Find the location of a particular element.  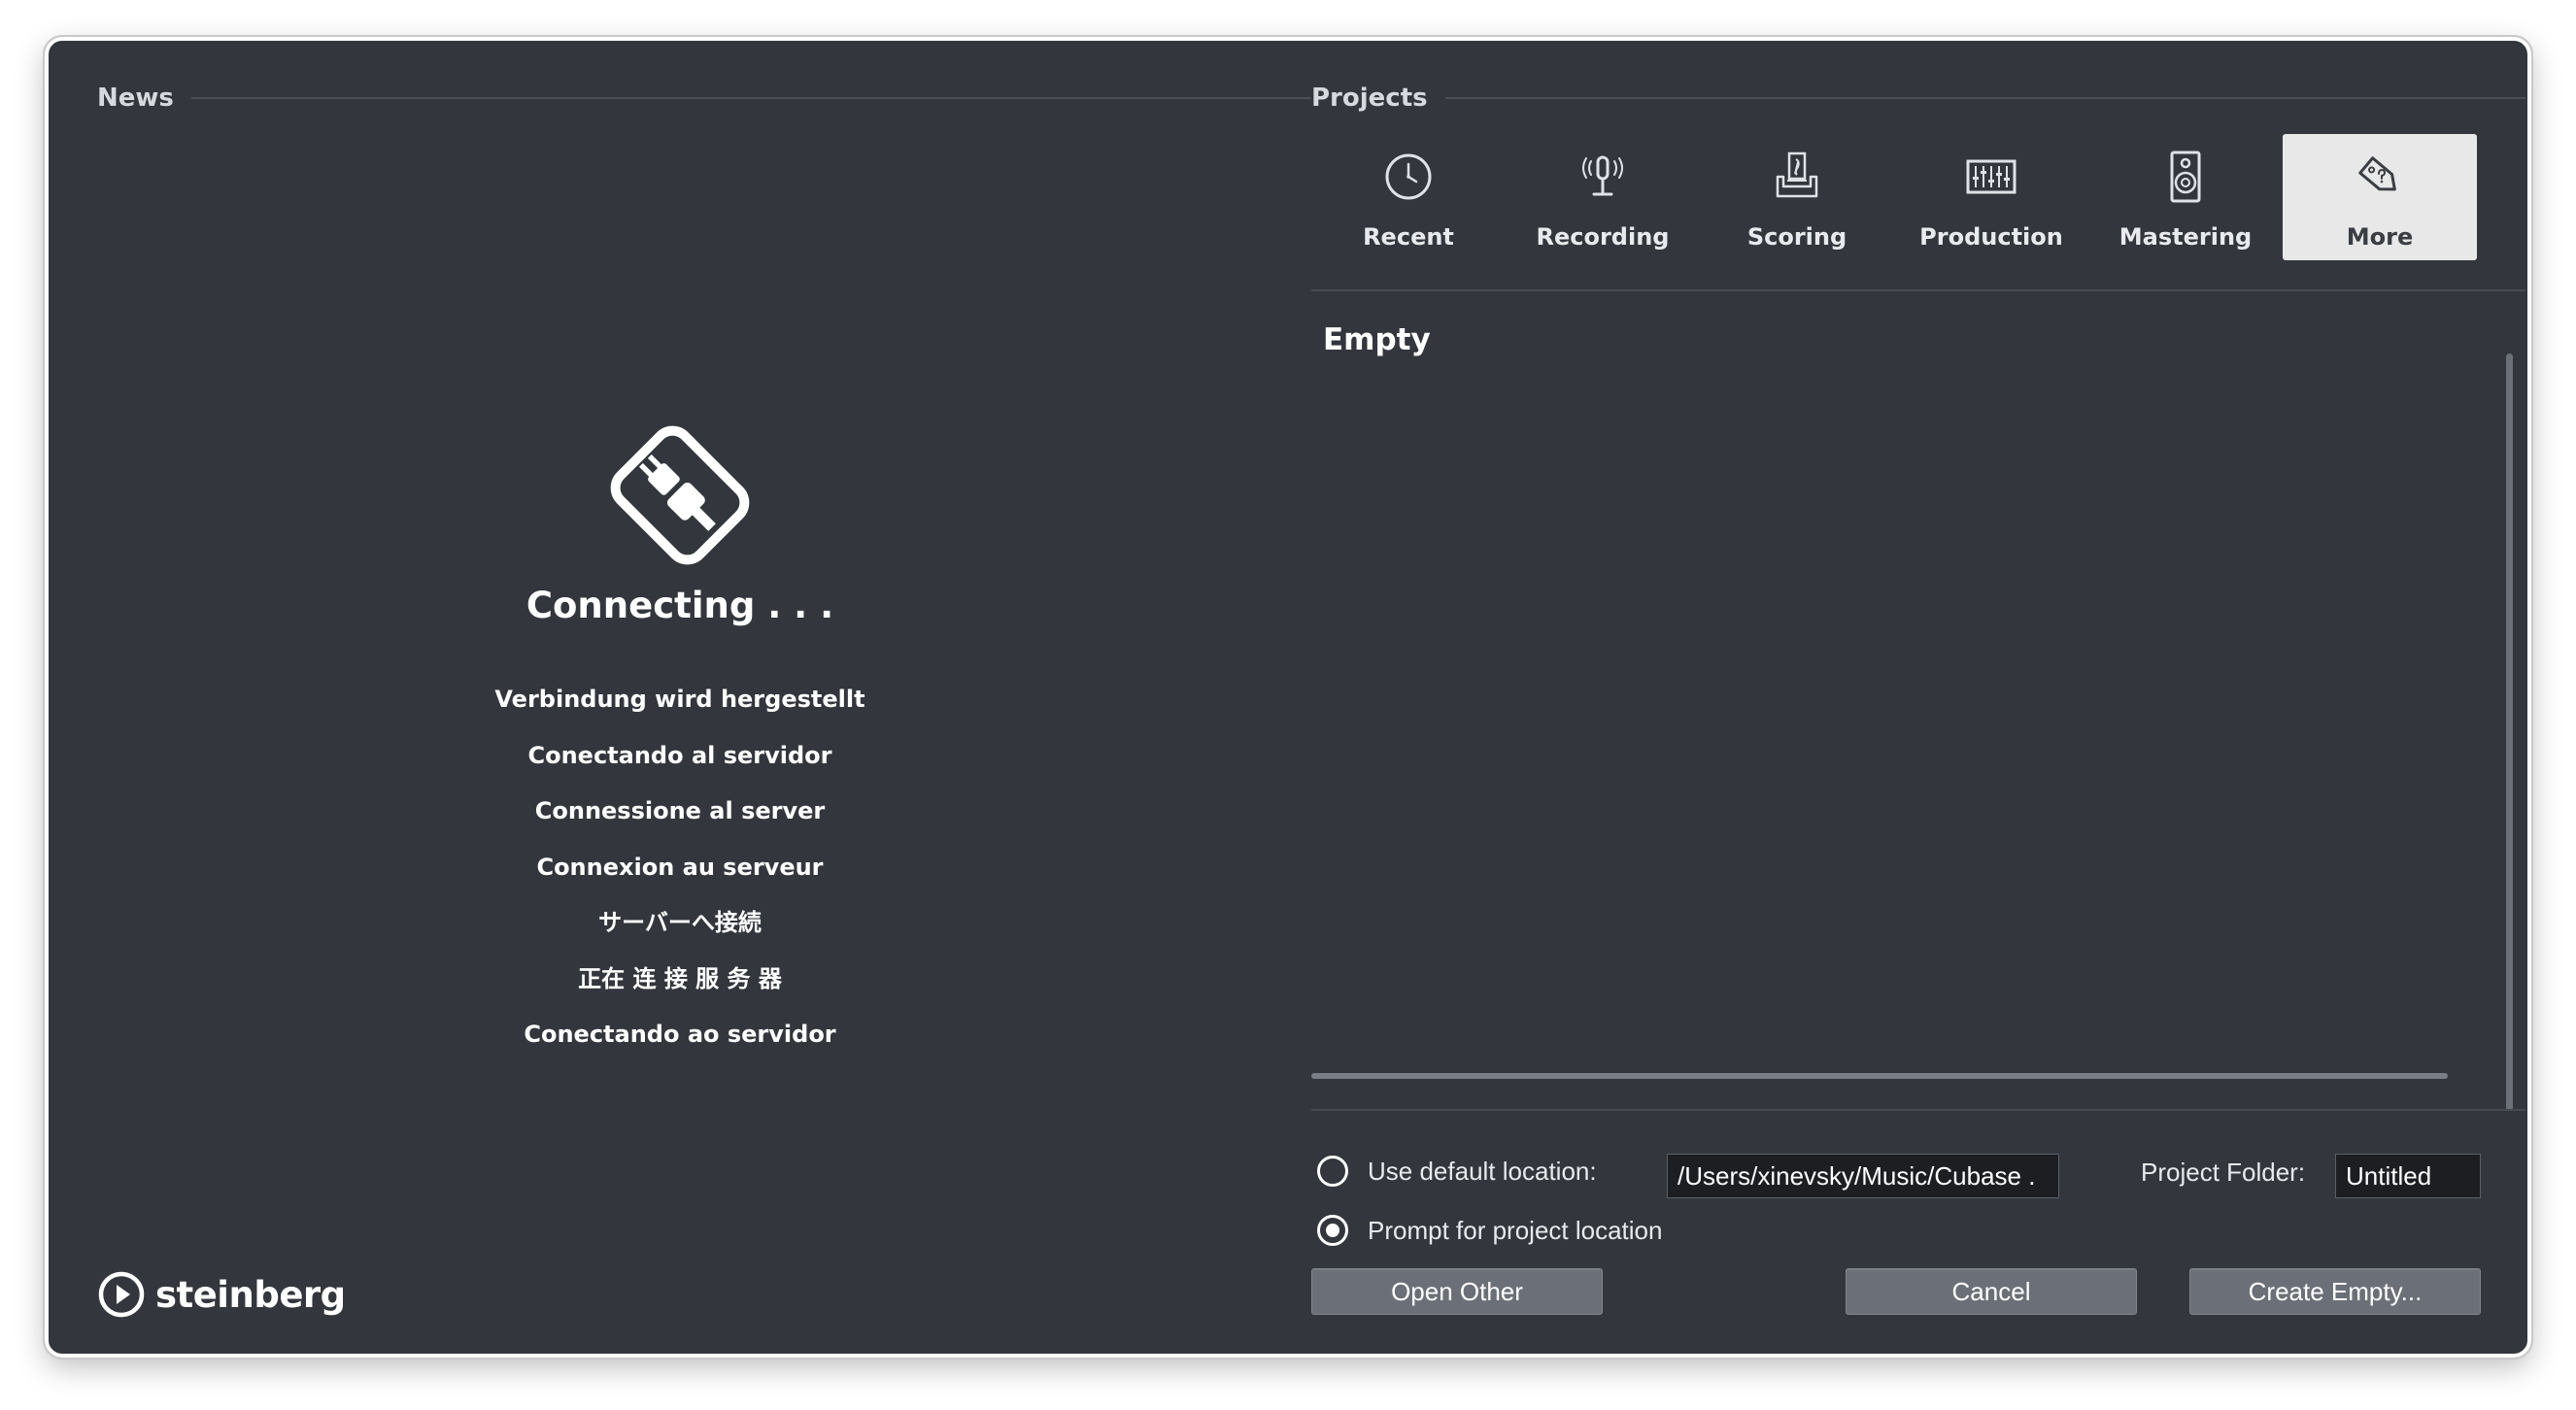

default-location-path-field: /Users/xinevsky/Music/Cubase . is located at coordinates (1863, 1176).